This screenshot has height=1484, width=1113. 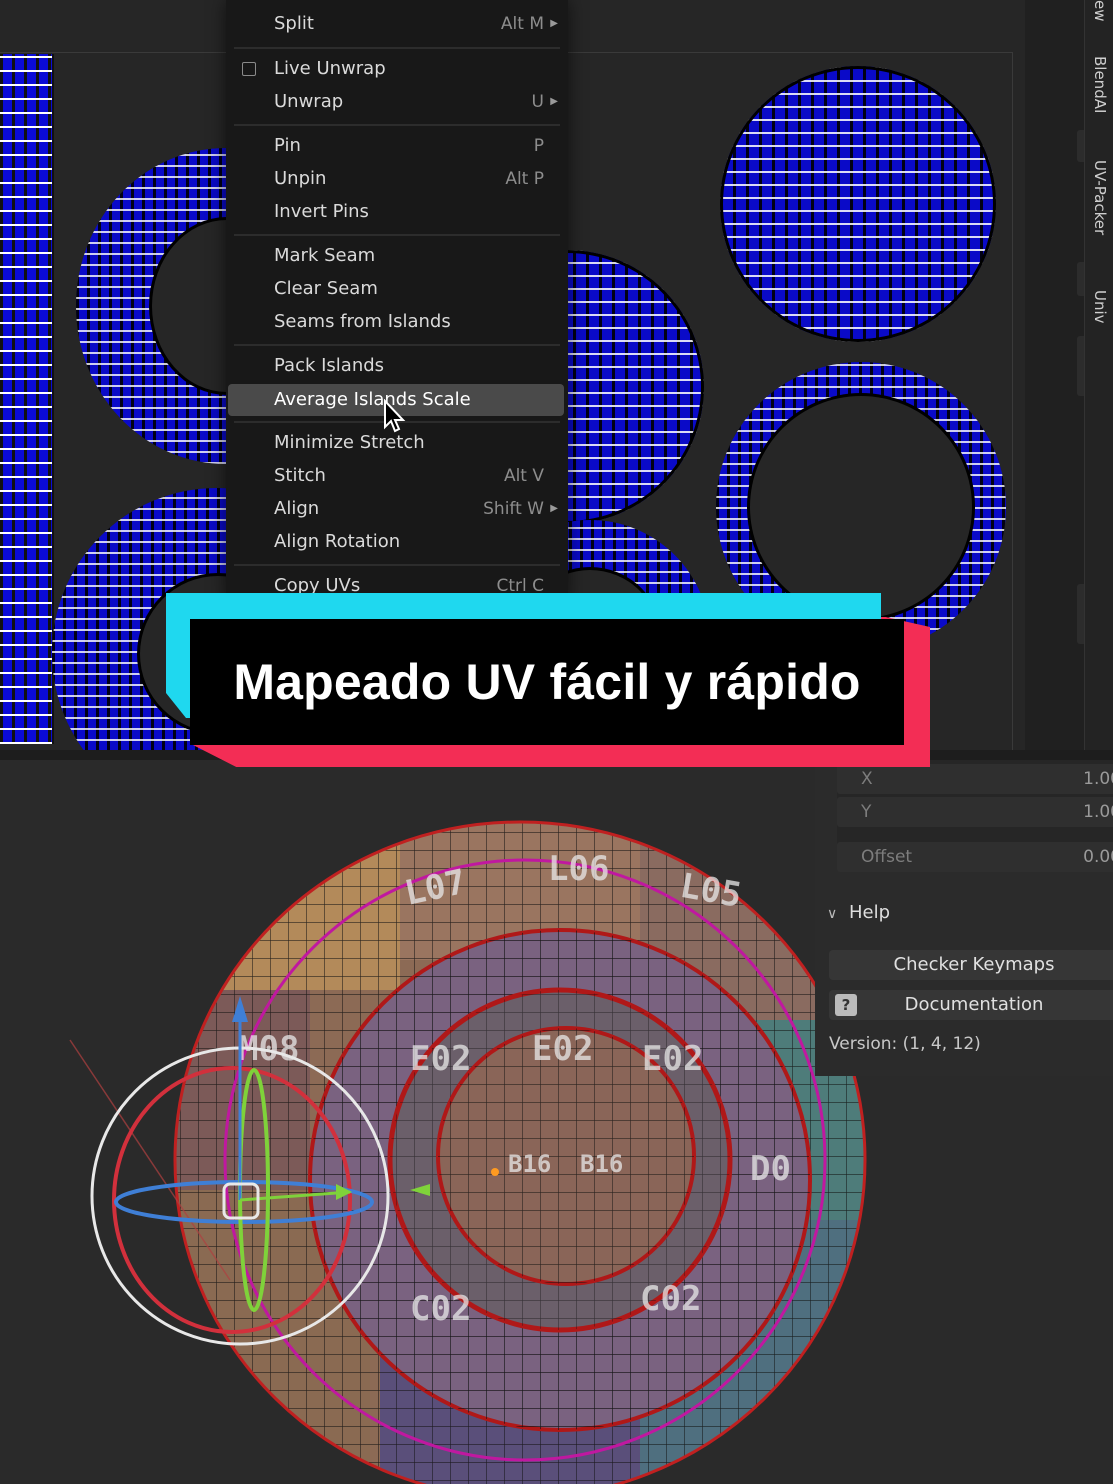 I want to click on prop-offset: Offset 0.00, so click(x=975, y=857).